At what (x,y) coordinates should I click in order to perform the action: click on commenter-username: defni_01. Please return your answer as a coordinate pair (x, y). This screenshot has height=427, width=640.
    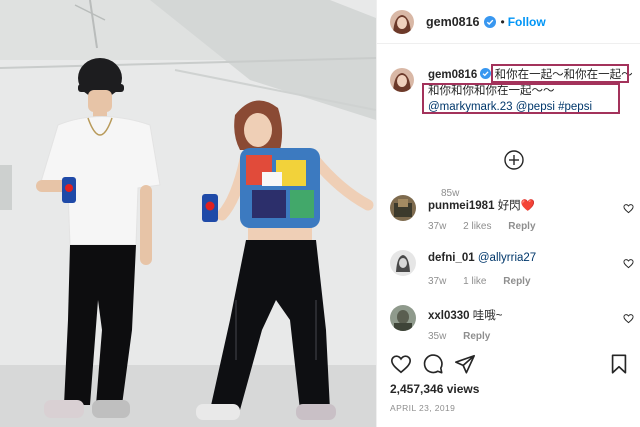
    Looking at the image, I should click on (451, 258).